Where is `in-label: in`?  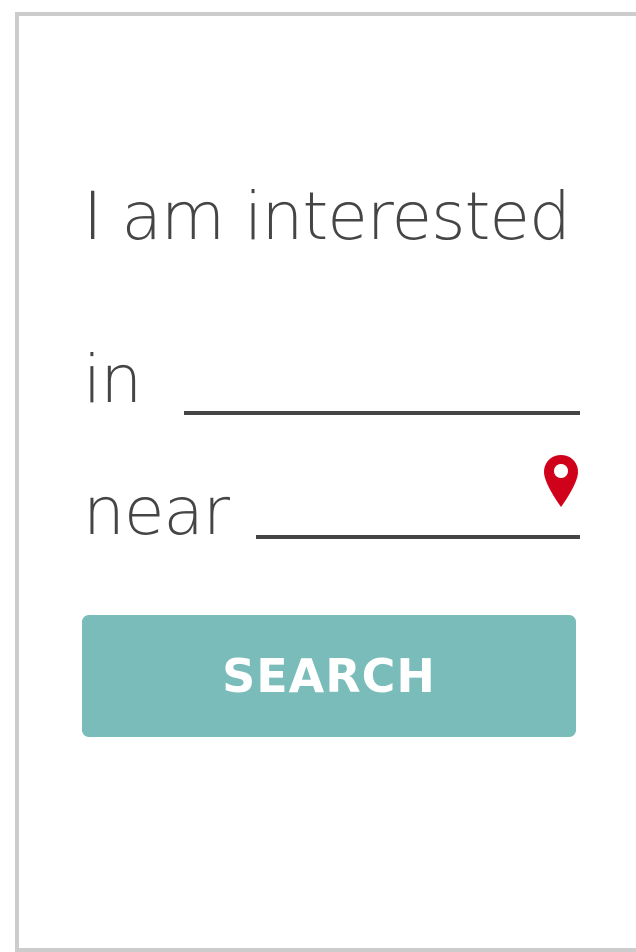 in-label: in is located at coordinates (112, 379).